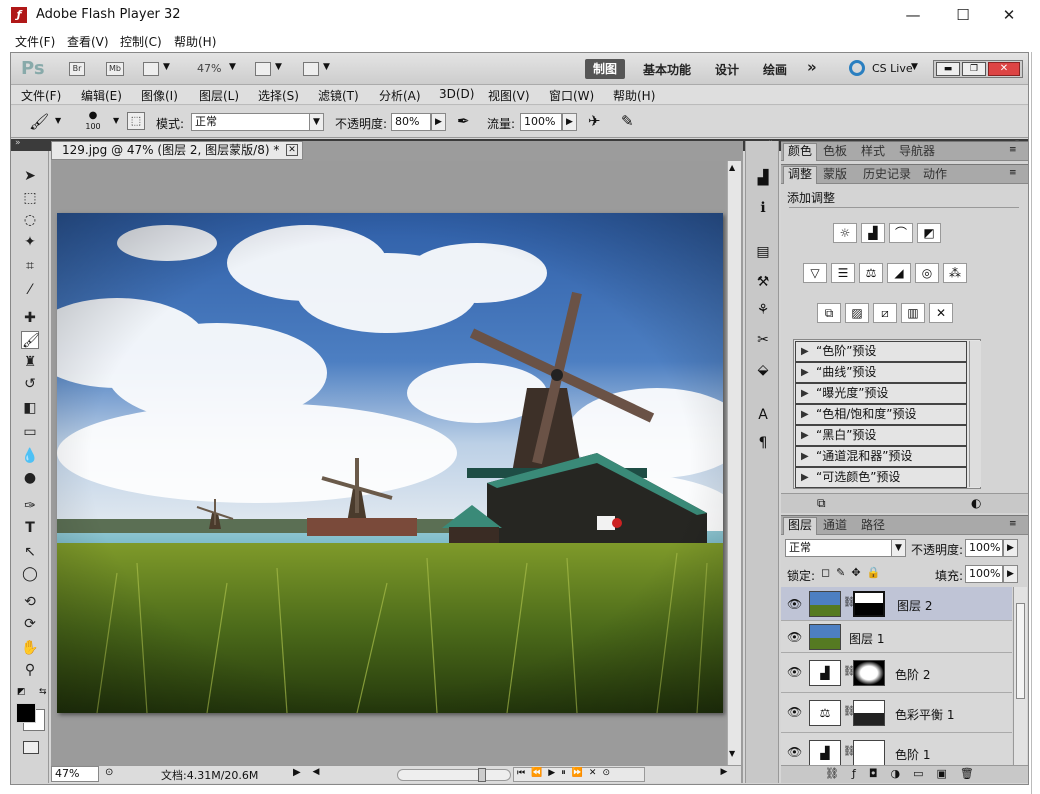 The image size is (1040, 794). What do you see at coordinates (21, 692) in the screenshot?
I see `default-colors-icon: ◩` at bounding box center [21, 692].